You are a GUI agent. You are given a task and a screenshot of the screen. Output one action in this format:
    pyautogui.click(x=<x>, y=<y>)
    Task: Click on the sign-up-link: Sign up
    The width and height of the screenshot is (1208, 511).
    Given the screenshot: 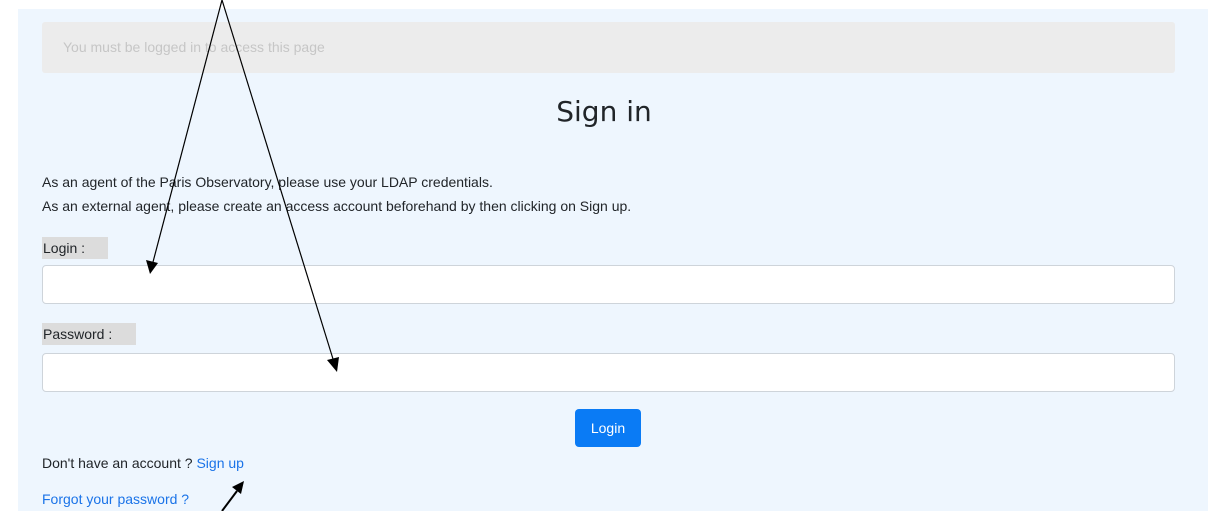 What is the action you would take?
    pyautogui.click(x=219, y=463)
    